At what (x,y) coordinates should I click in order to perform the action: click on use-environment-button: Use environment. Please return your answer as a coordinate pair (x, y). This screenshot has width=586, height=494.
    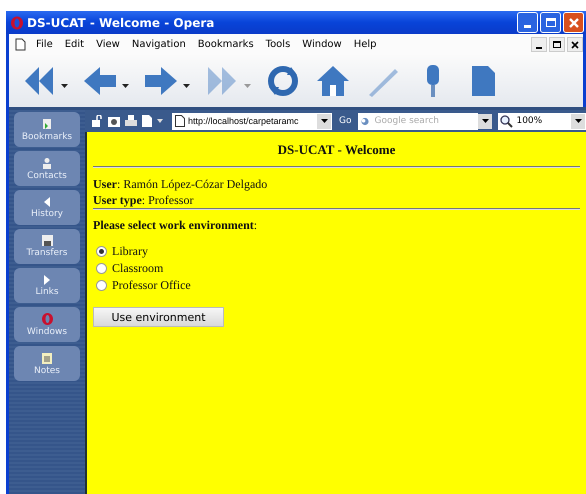
    Looking at the image, I should click on (158, 317).